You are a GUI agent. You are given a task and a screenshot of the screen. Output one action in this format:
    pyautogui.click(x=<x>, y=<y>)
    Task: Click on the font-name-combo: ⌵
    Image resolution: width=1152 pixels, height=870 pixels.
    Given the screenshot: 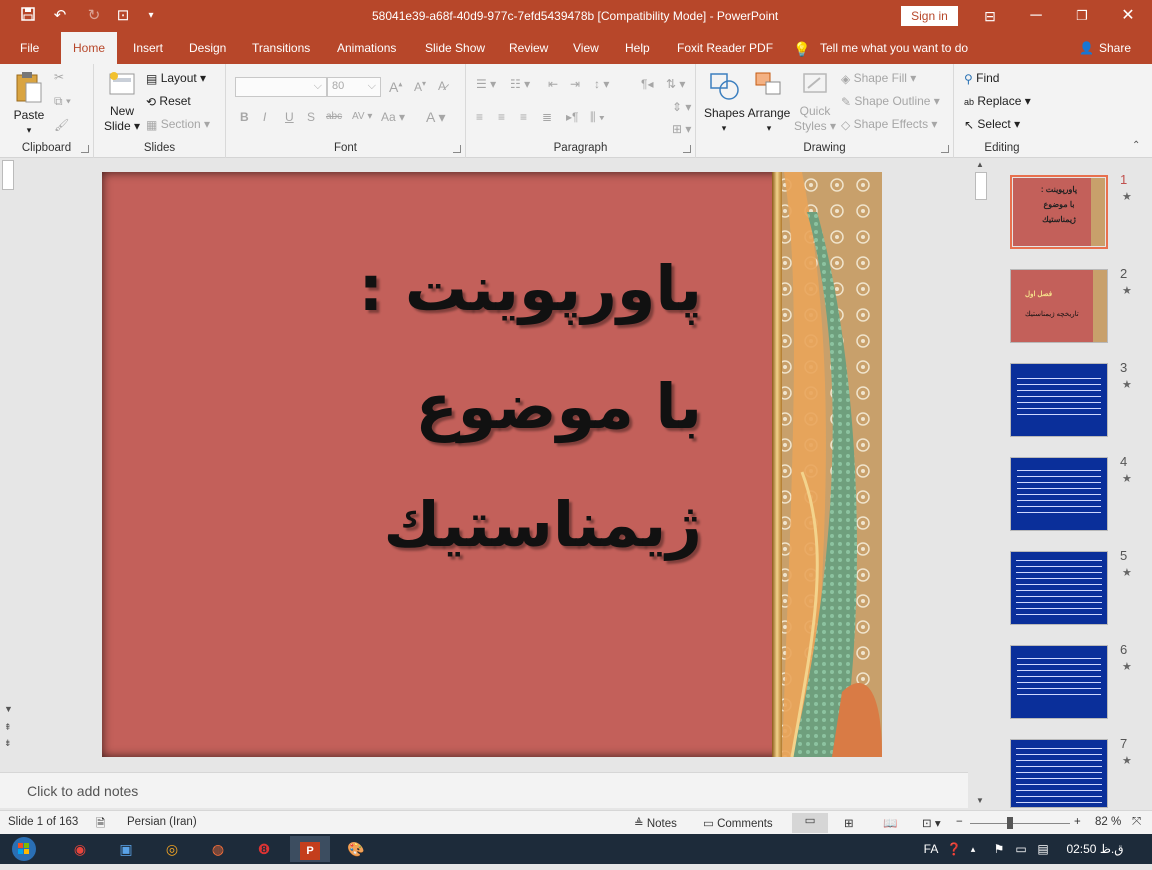 What is the action you would take?
    pyautogui.click(x=281, y=87)
    